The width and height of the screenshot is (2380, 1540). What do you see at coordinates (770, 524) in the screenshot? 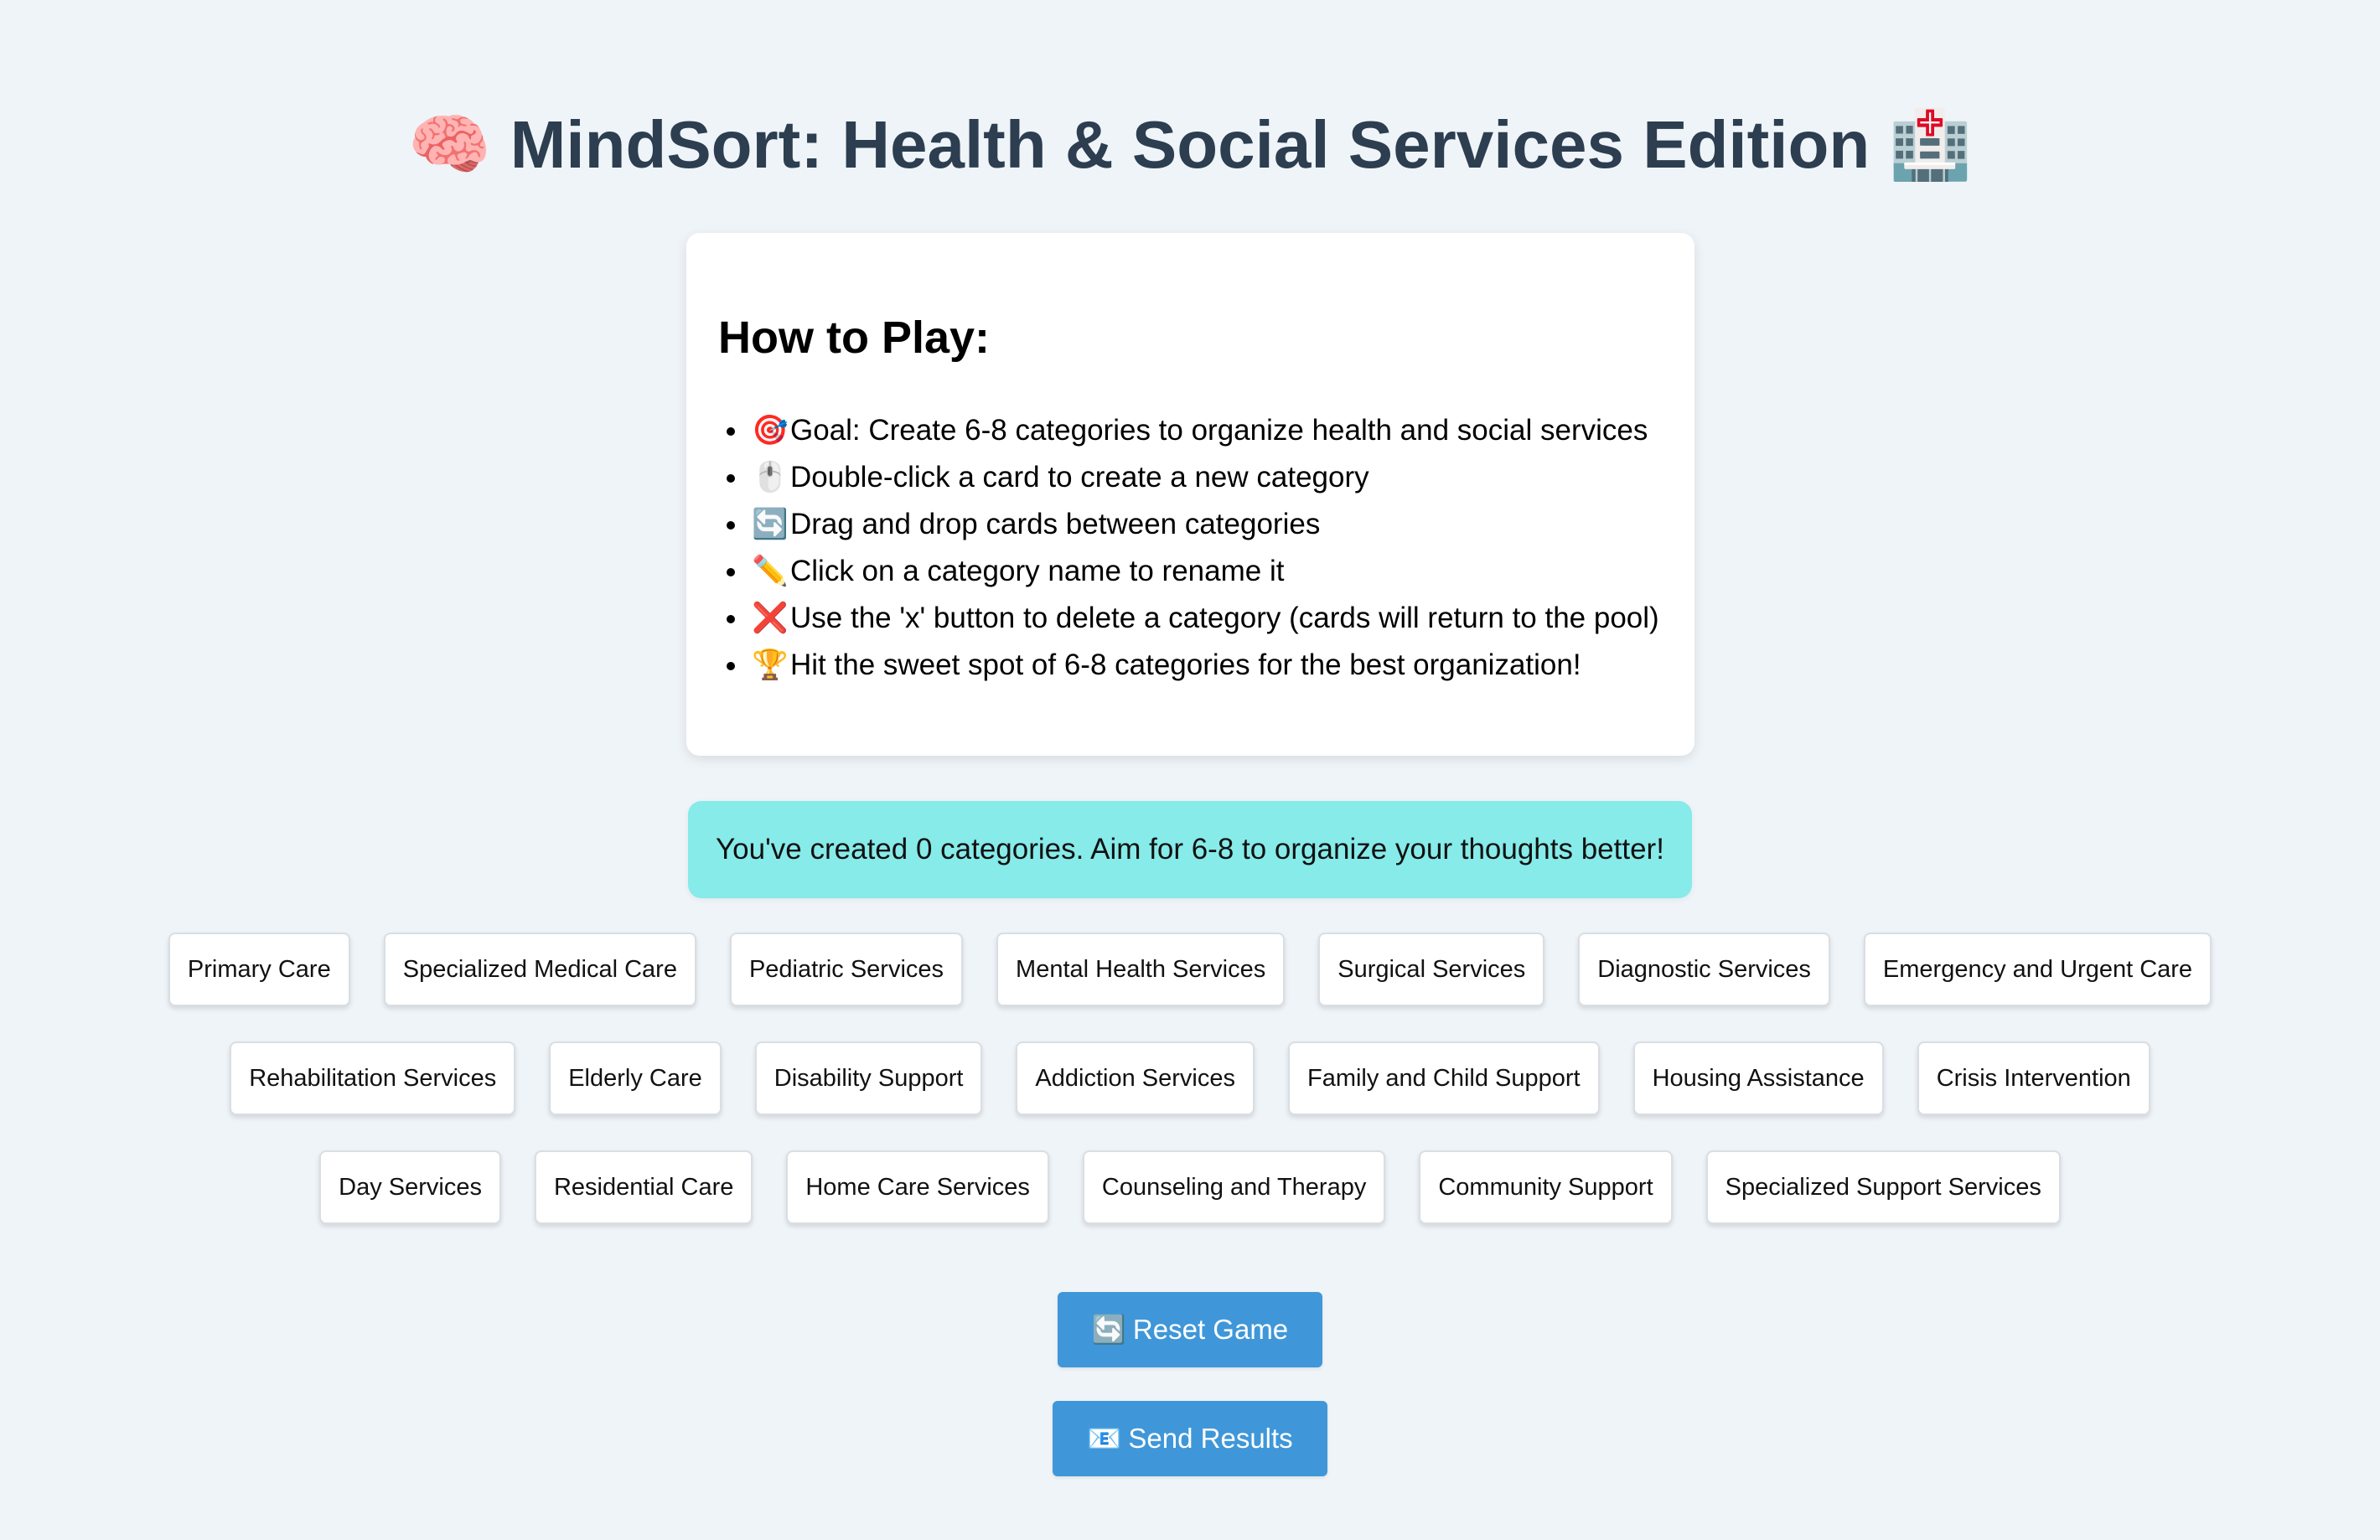
I see `cycle-arrows-icon: 🔄` at bounding box center [770, 524].